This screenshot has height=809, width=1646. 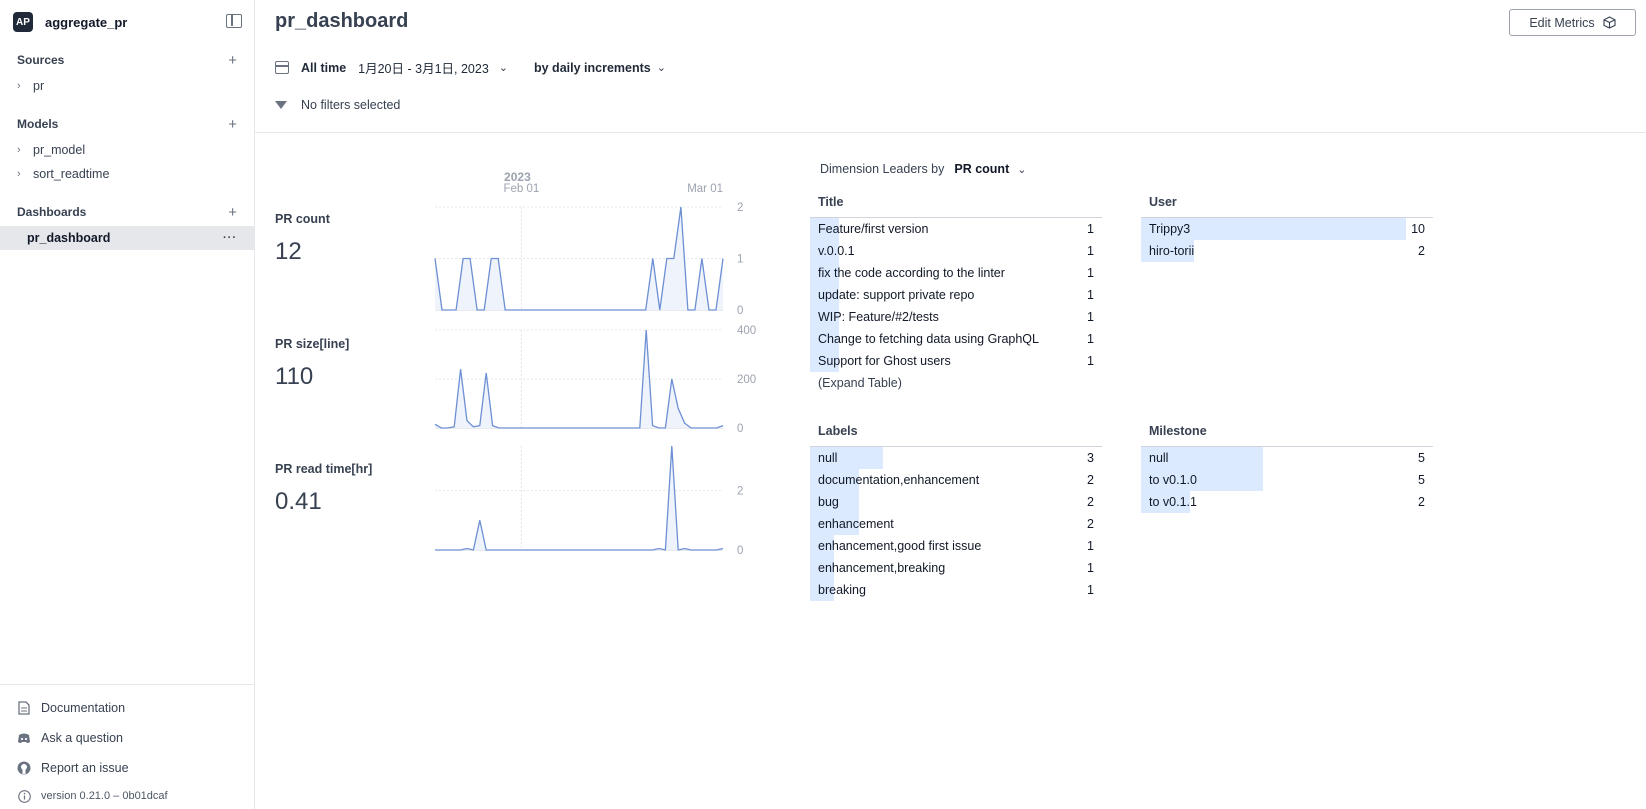 What do you see at coordinates (71, 174) in the screenshot?
I see `sidebar-item-label: sort_readtime` at bounding box center [71, 174].